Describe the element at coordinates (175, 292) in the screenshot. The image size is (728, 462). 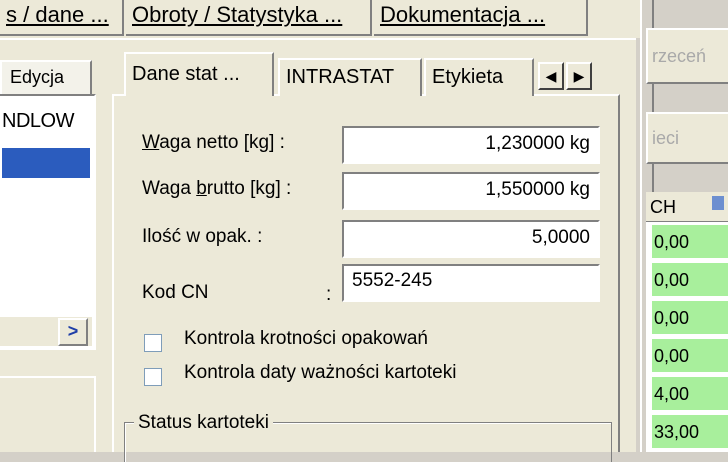
I see `kod-cn-label: Kod CN` at that location.